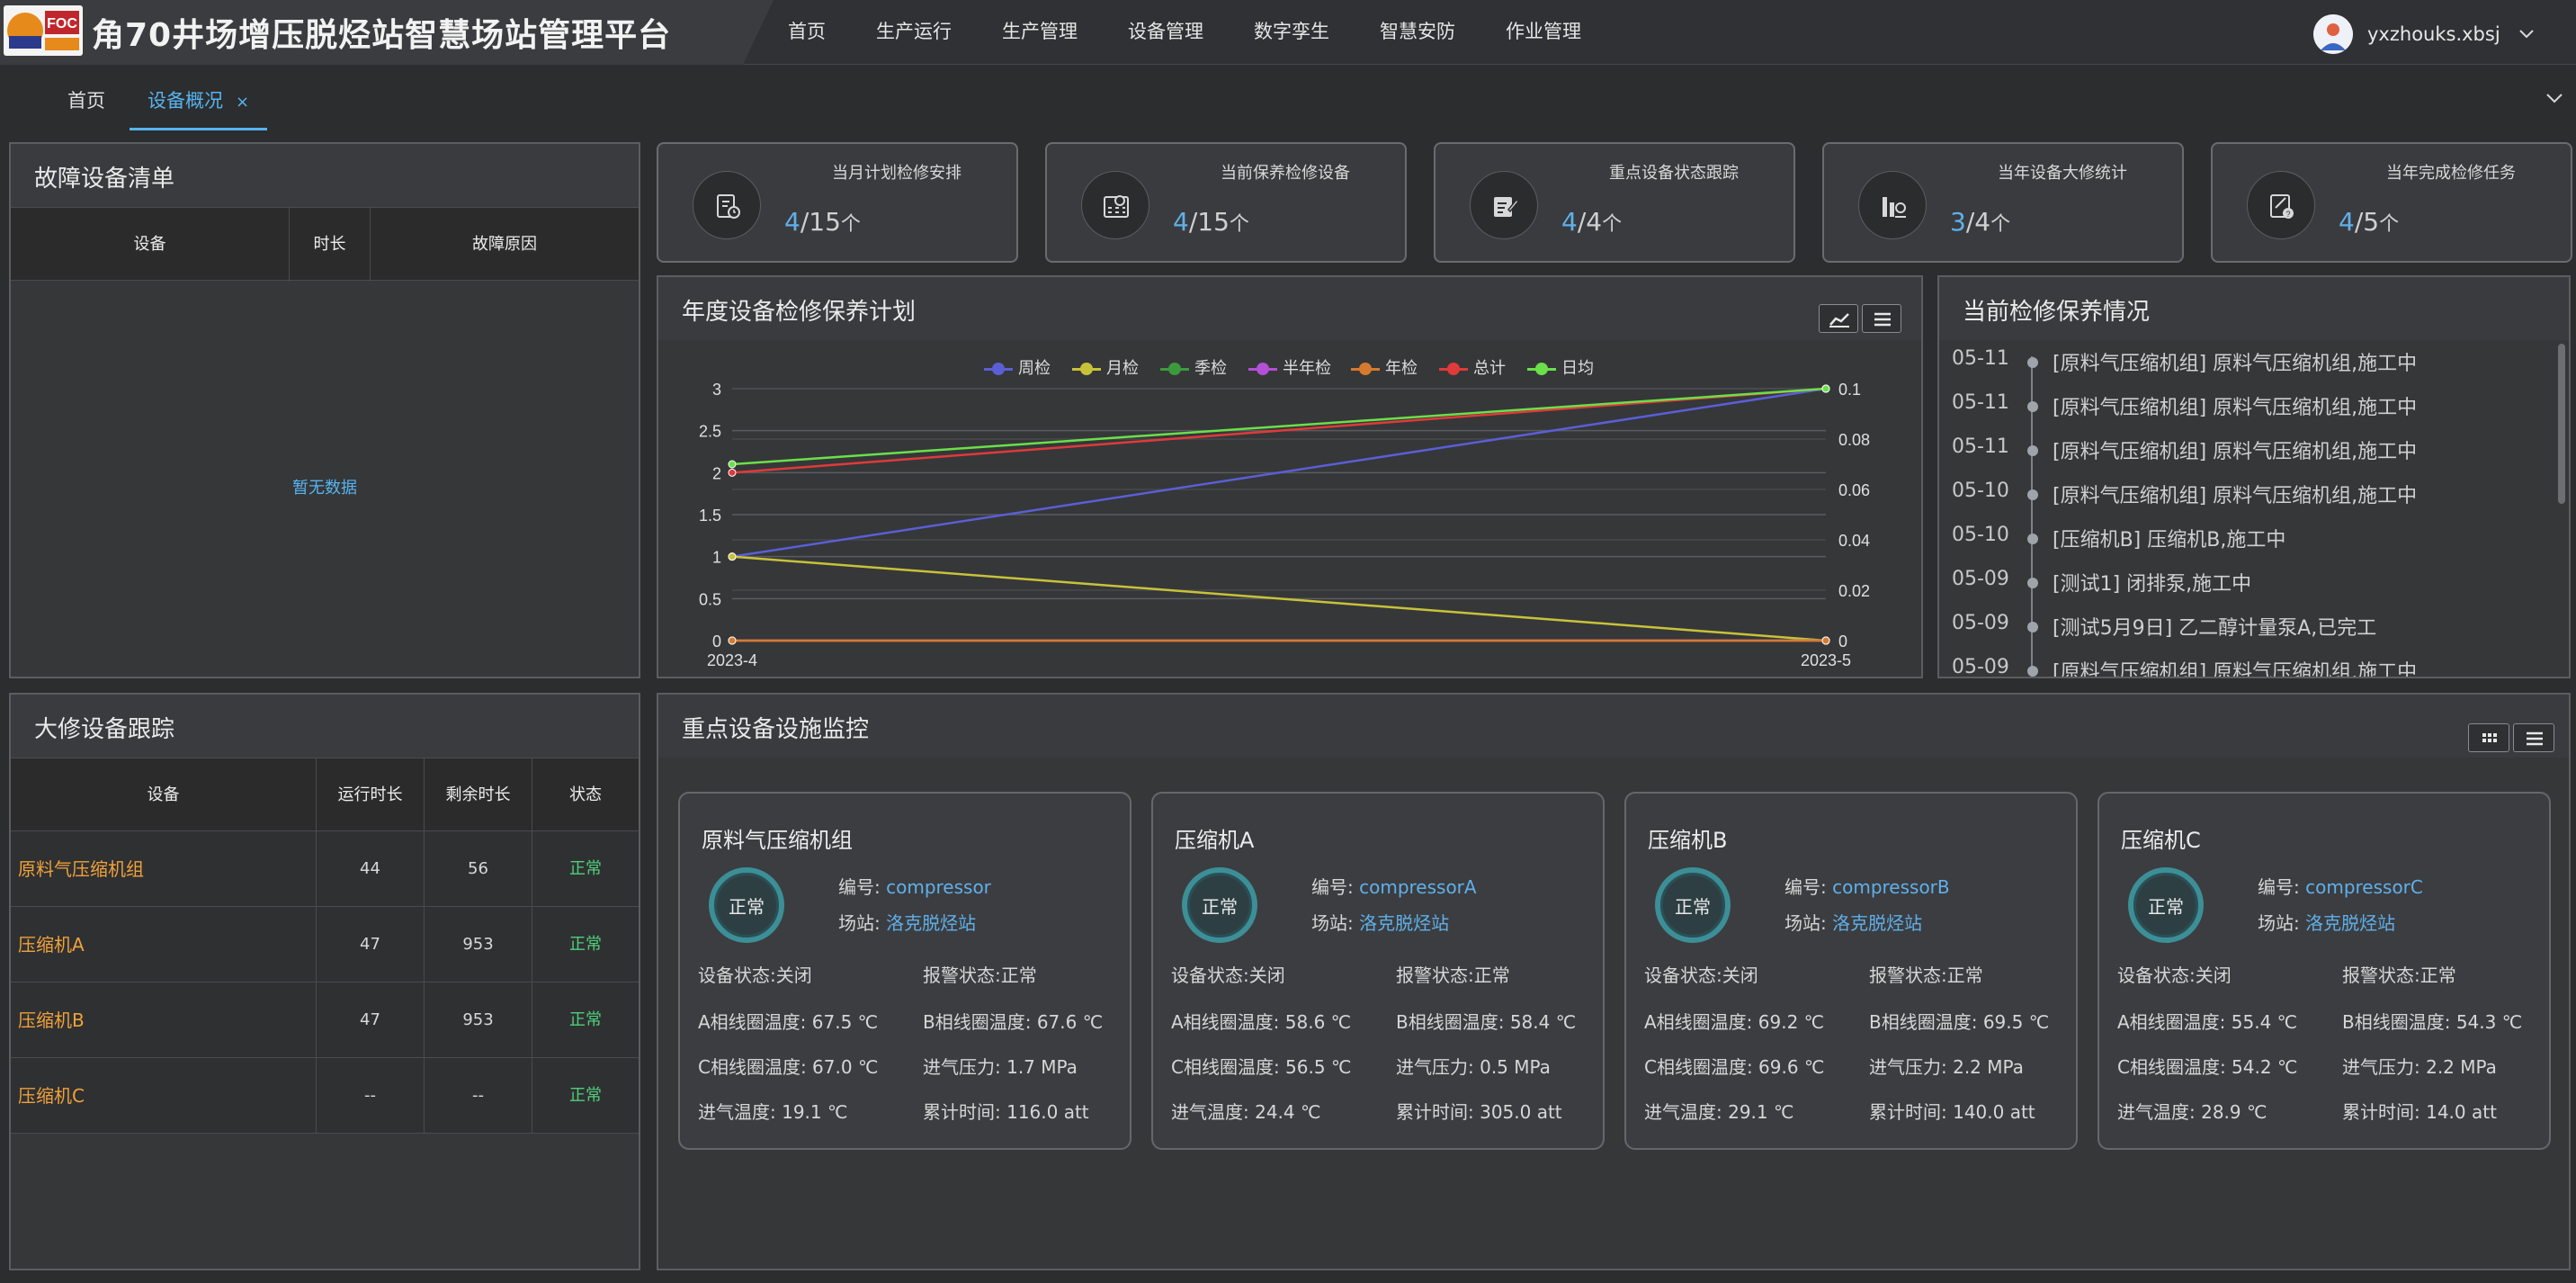 The width and height of the screenshot is (2576, 1283). What do you see at coordinates (164, 1096) in the screenshot?
I see `equipment-name: 压缩机C` at bounding box center [164, 1096].